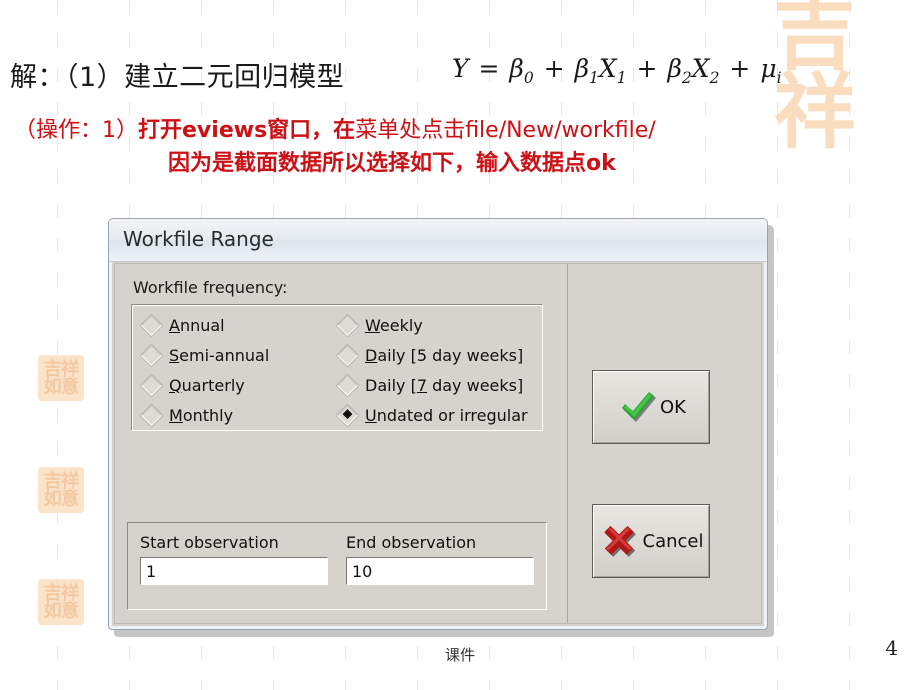 This screenshot has width=920, height=690. I want to click on formula-term-3: β2X2, so click(693, 70).